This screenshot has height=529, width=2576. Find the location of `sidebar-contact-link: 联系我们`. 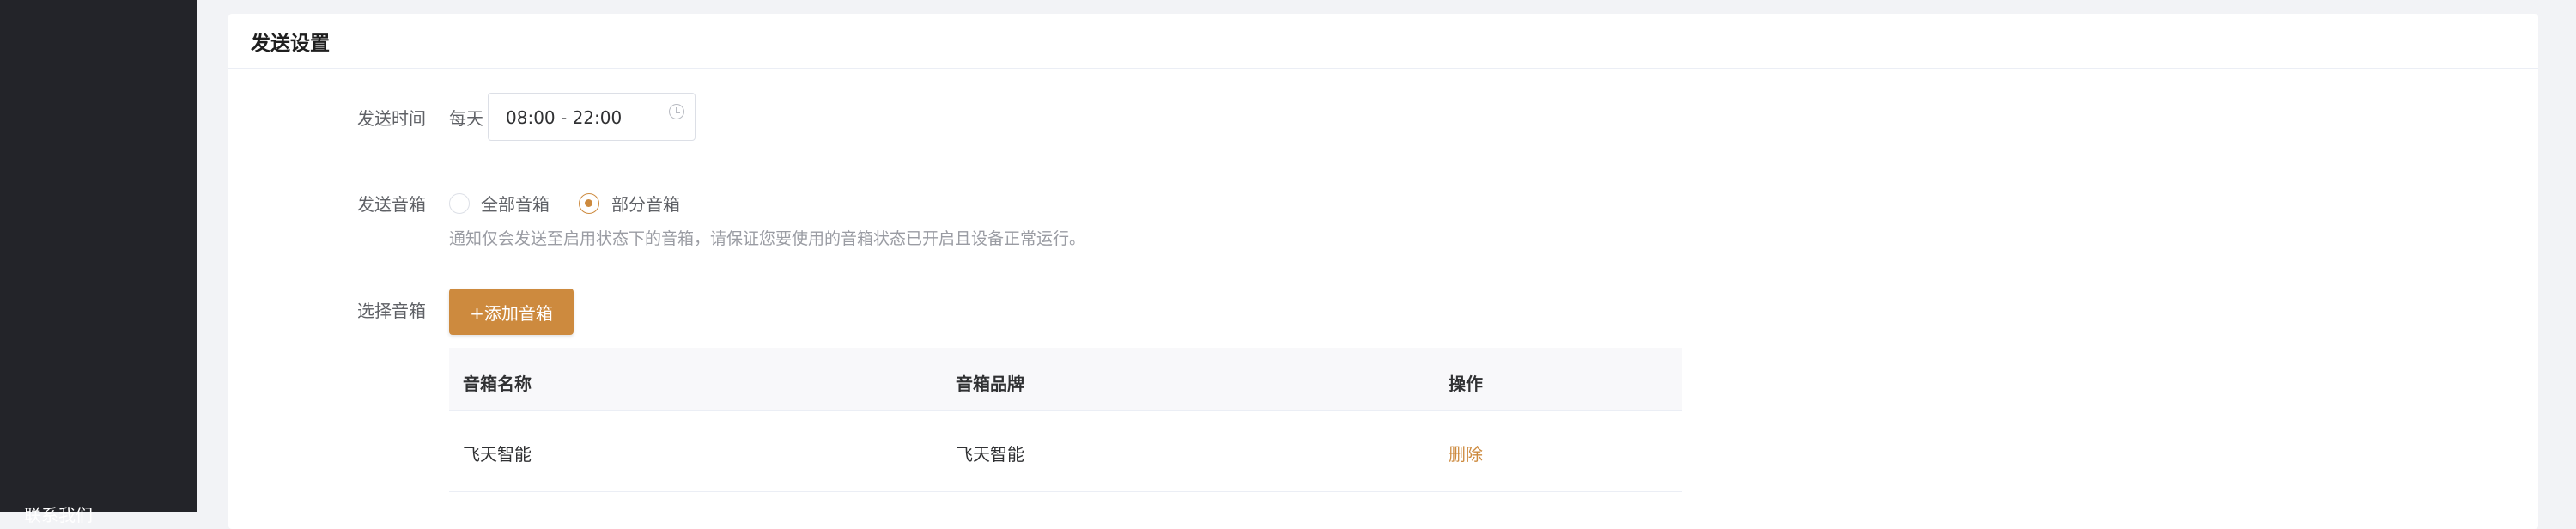

sidebar-contact-link: 联系我们 is located at coordinates (59, 514).